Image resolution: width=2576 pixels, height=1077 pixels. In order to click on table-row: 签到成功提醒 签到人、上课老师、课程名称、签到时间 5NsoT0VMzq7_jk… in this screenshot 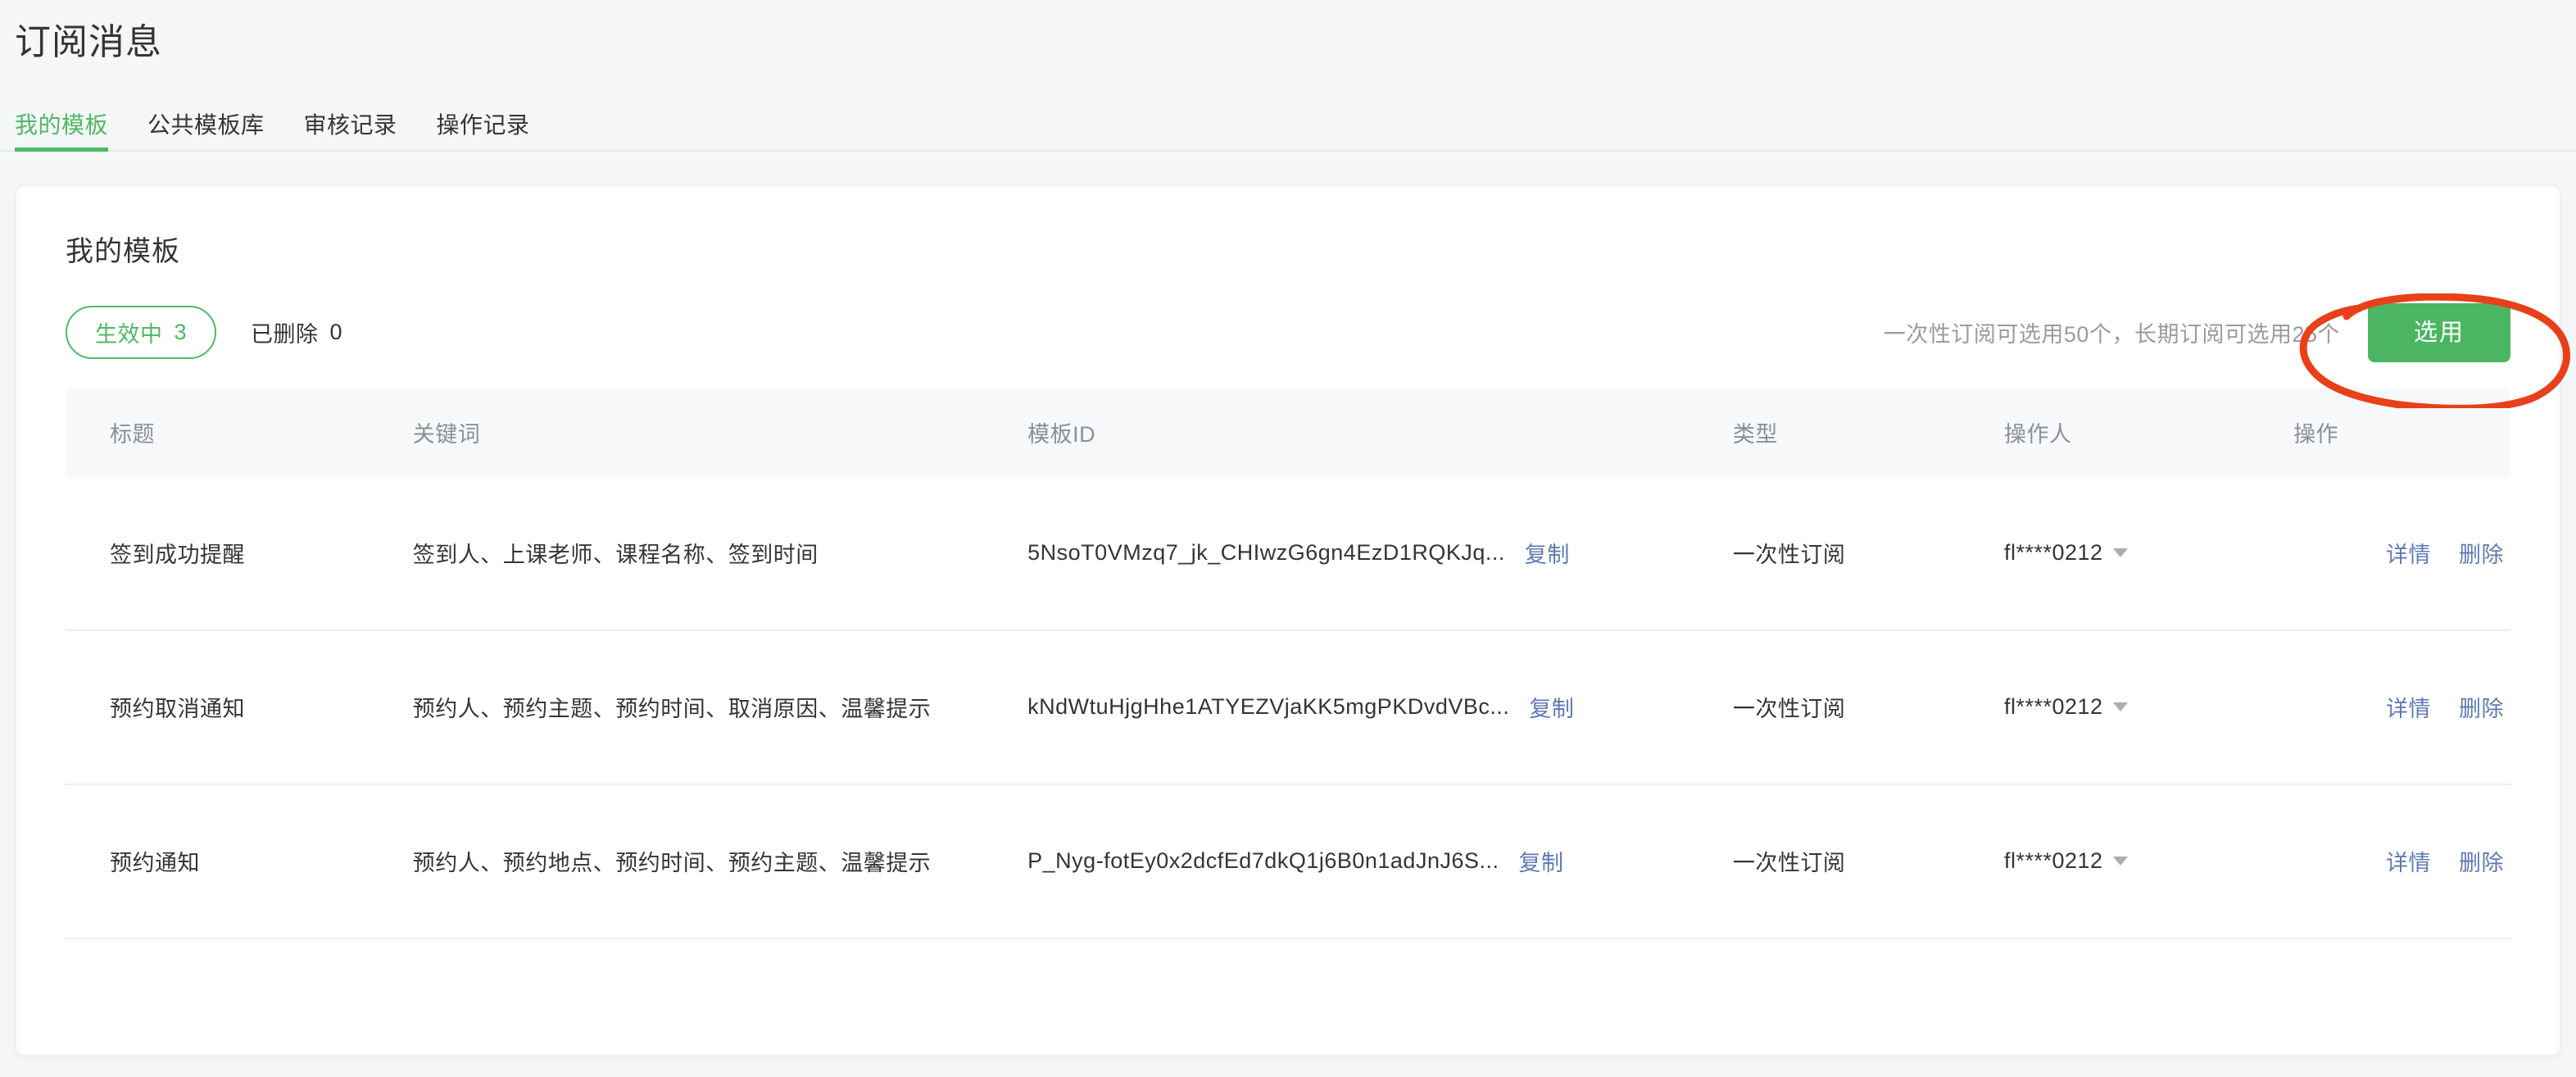, I will do `click(1288, 553)`.